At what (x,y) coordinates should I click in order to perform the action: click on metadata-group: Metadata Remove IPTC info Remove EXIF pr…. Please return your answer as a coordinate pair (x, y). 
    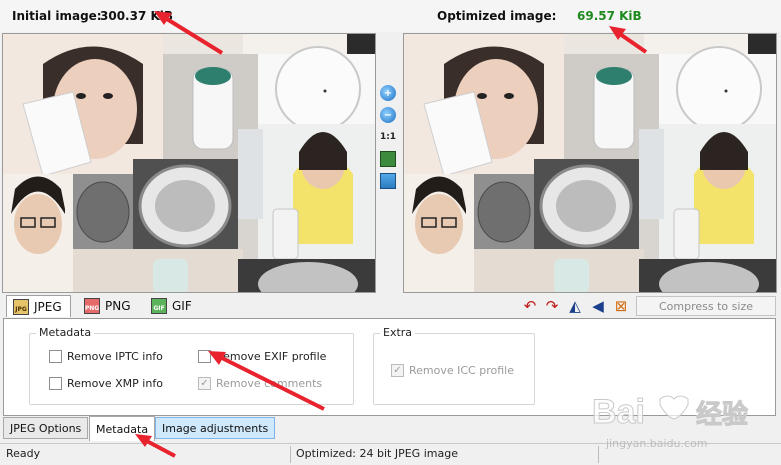
    Looking at the image, I should click on (191, 365).